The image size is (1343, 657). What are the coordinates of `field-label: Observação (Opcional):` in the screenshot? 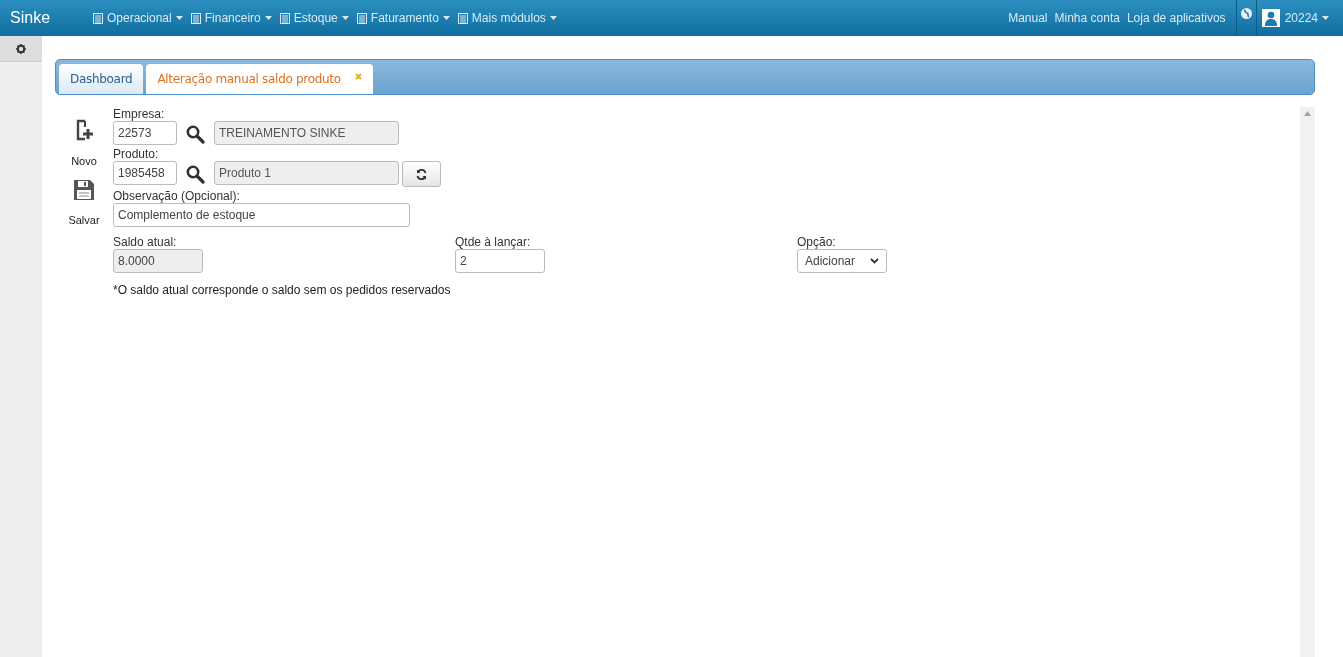 It's located at (177, 196).